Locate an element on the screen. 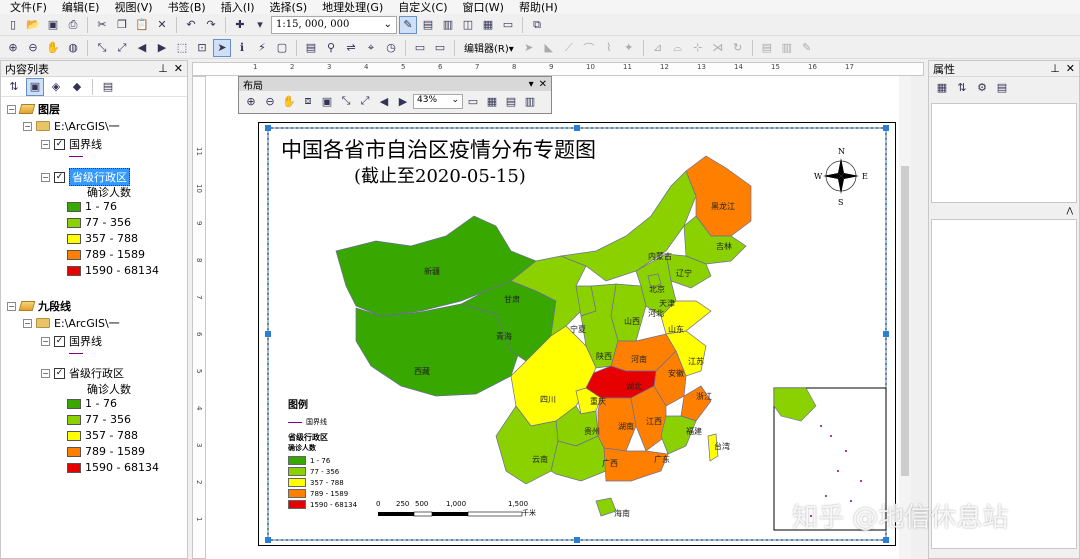 Image resolution: width=1080 pixels, height=559 pixels. delete-icon: ✕ is located at coordinates (162, 25).